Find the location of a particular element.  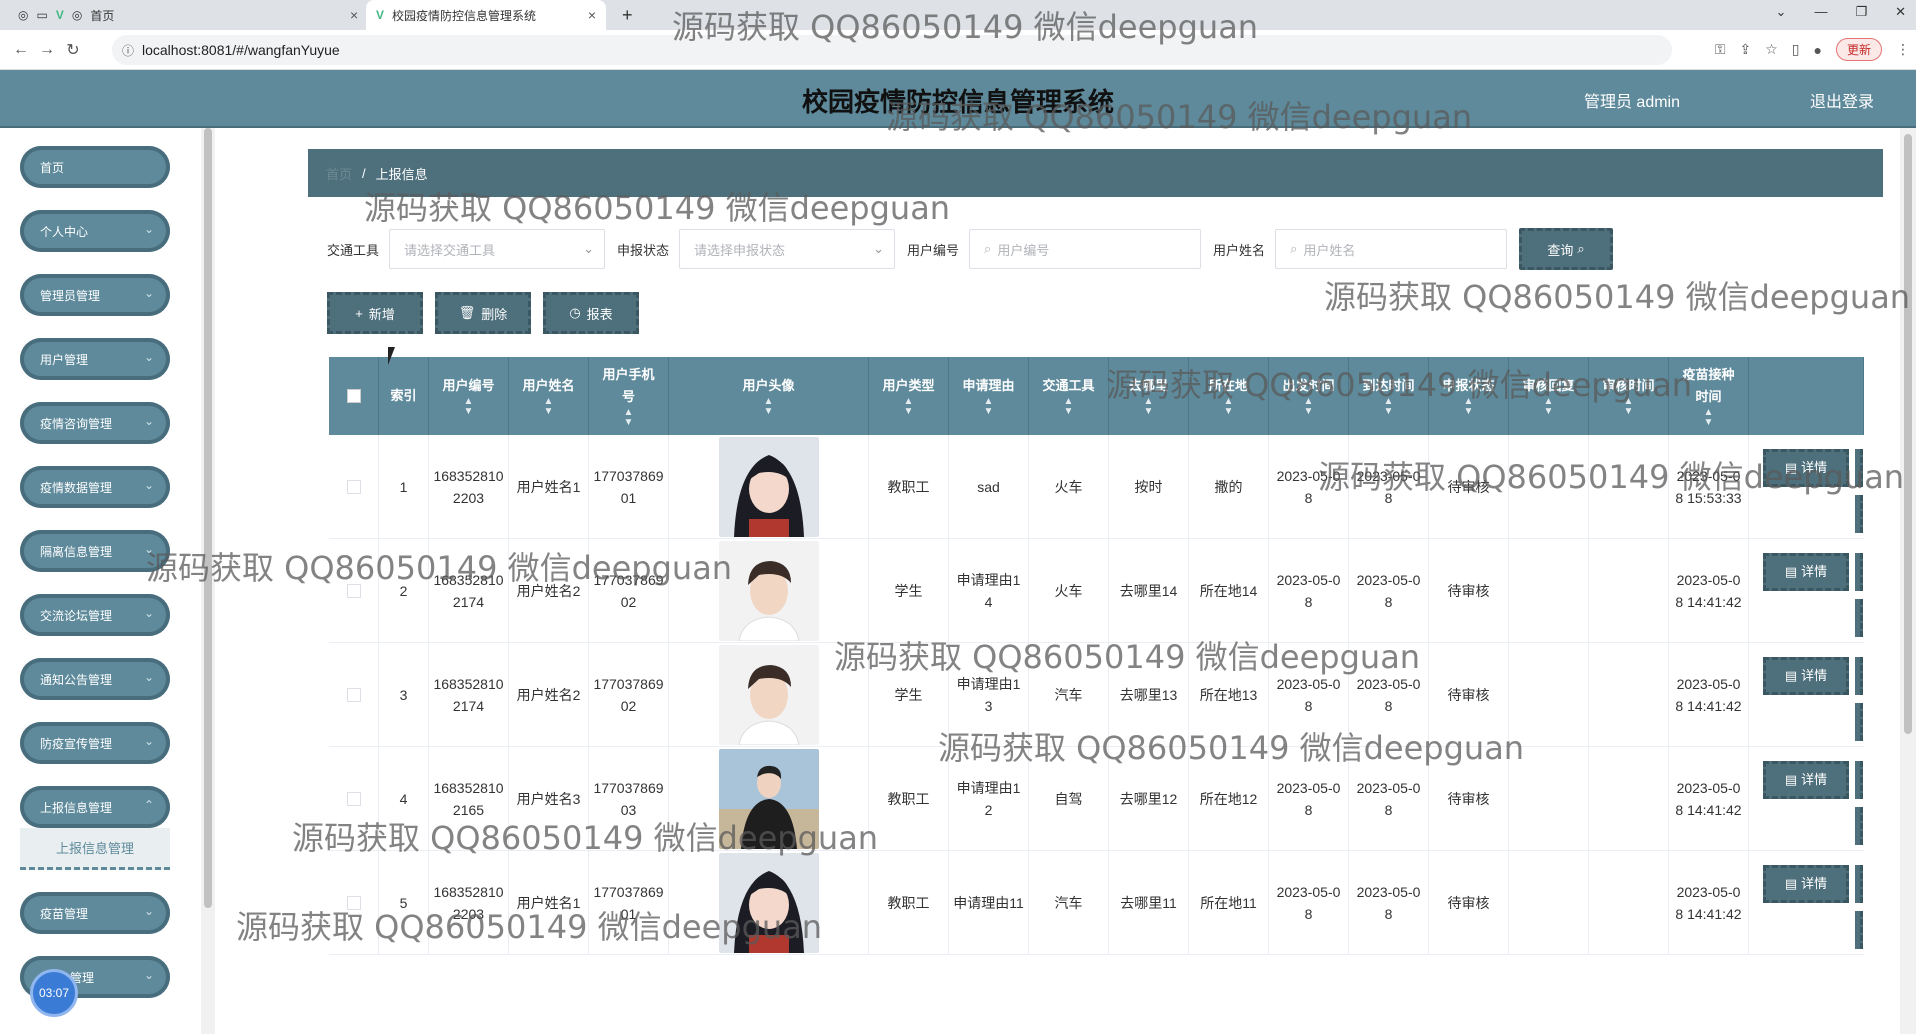

select-all-checkbox is located at coordinates (354, 396).